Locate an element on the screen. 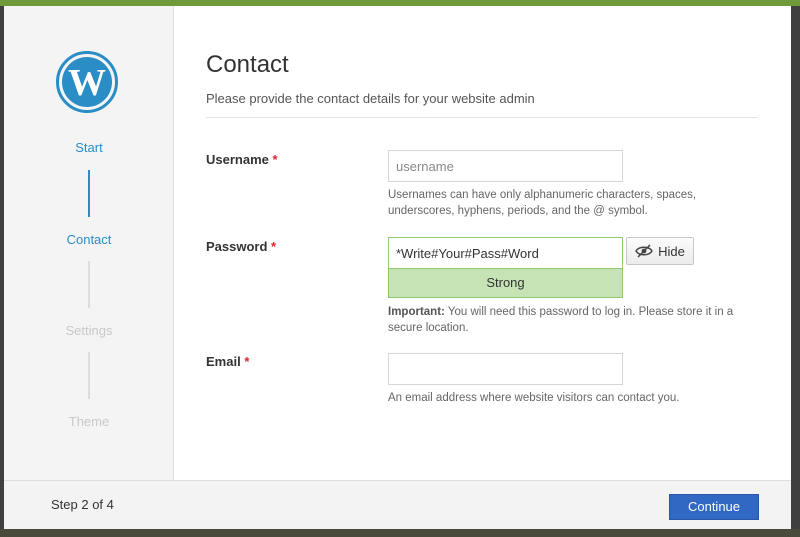 This screenshot has width=800, height=537. background-bottom-strip is located at coordinates (400, 533).